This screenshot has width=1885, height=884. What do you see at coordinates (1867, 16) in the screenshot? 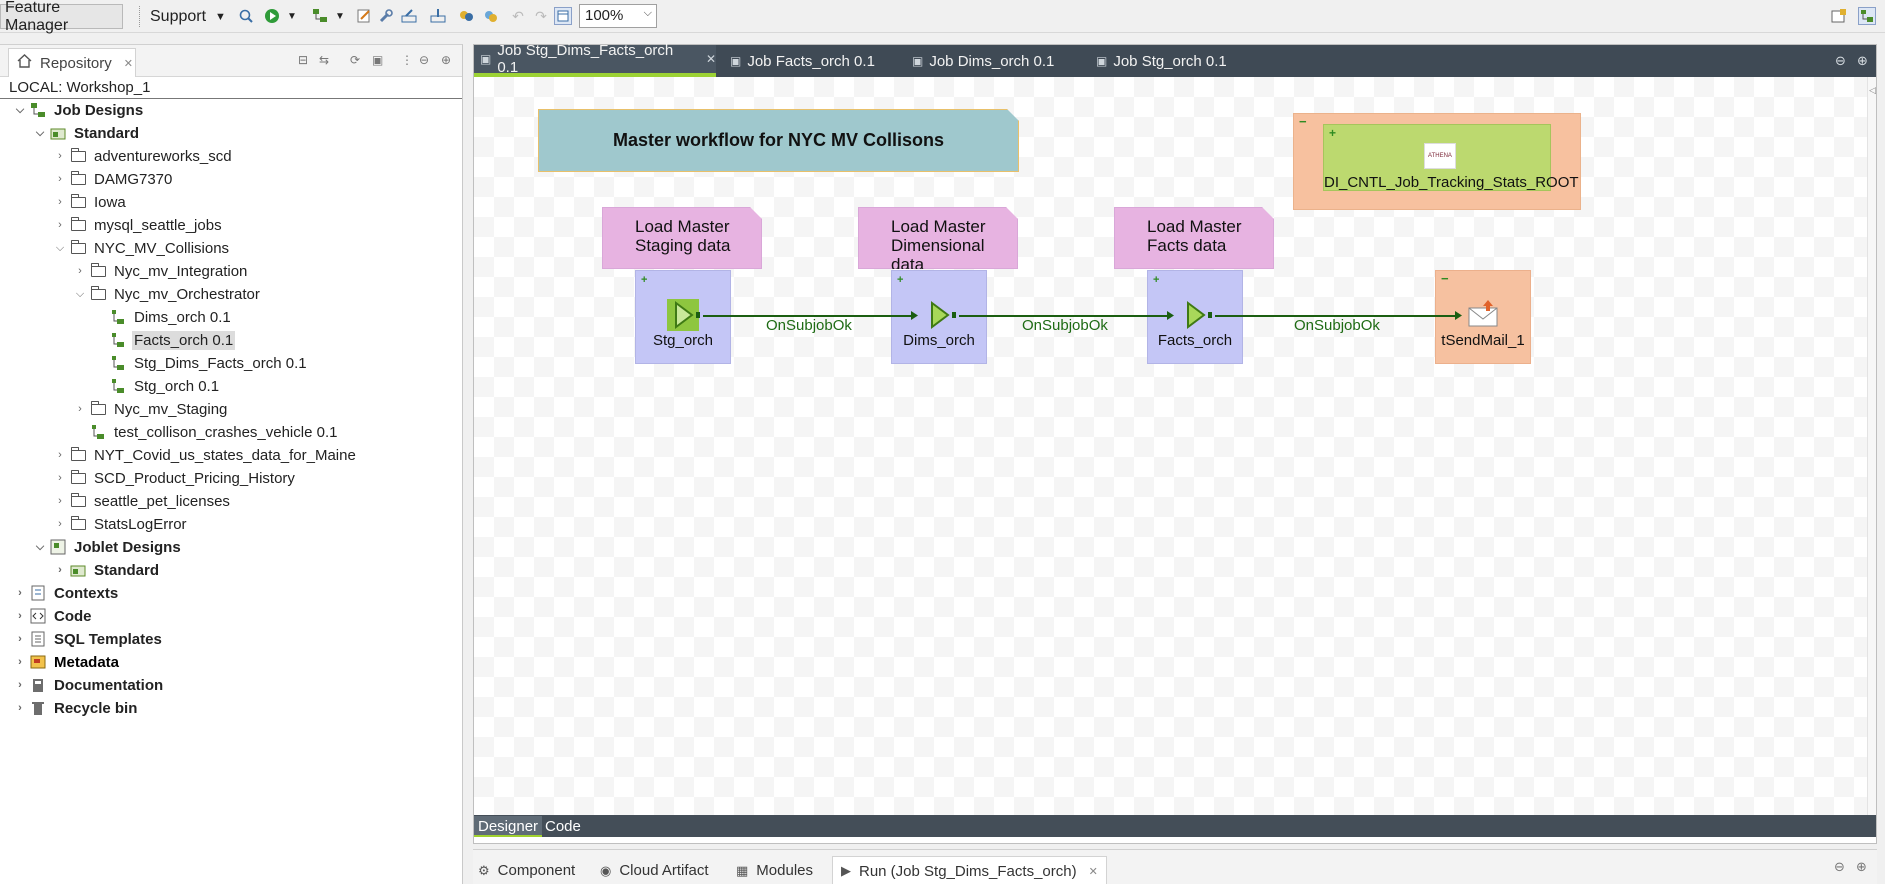
I see `integration-perspective-icon` at bounding box center [1867, 16].